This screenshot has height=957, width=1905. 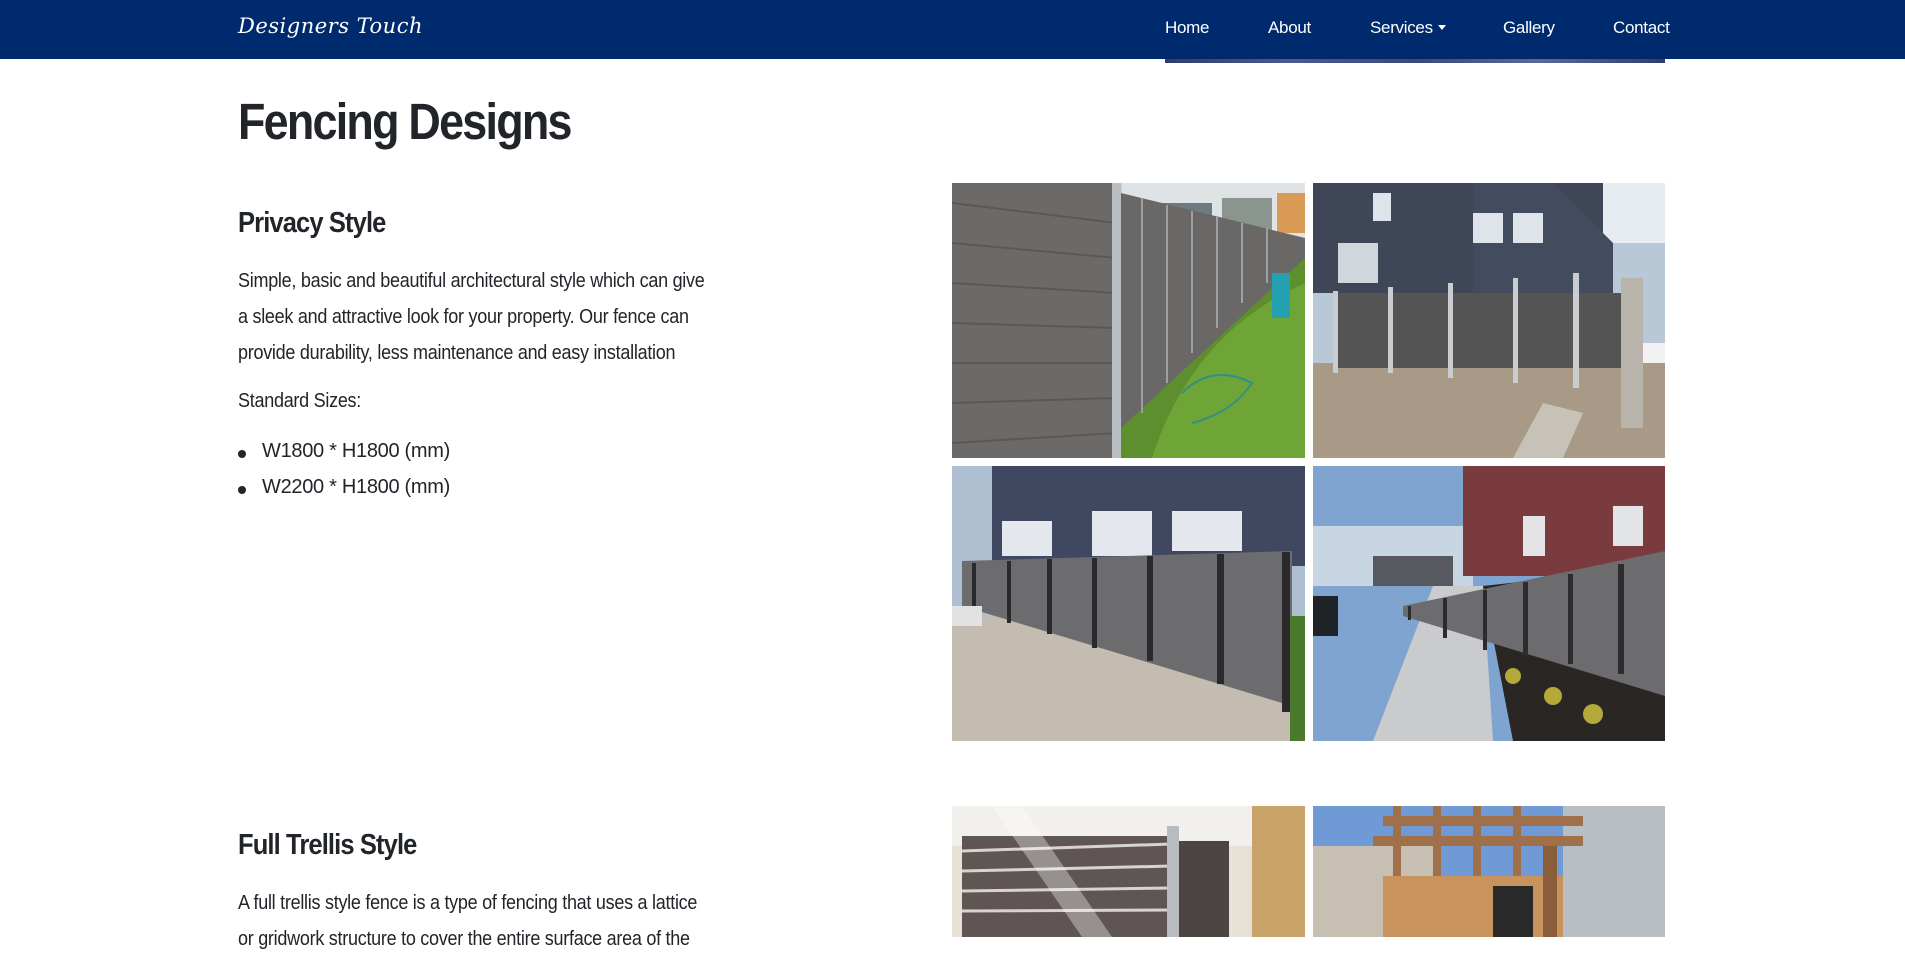 I want to click on standard-sizes-list: W1800 * H1800 (mm) W2200 * H1800 (mm), so click(x=344, y=476).